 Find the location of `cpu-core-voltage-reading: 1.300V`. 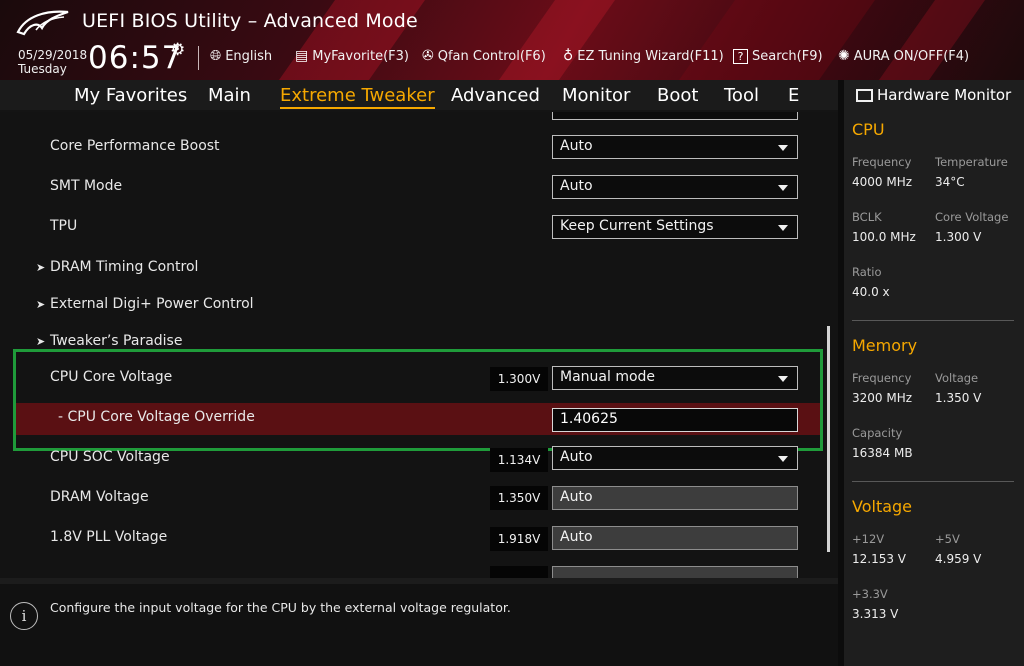

cpu-core-voltage-reading: 1.300V is located at coordinates (519, 379).